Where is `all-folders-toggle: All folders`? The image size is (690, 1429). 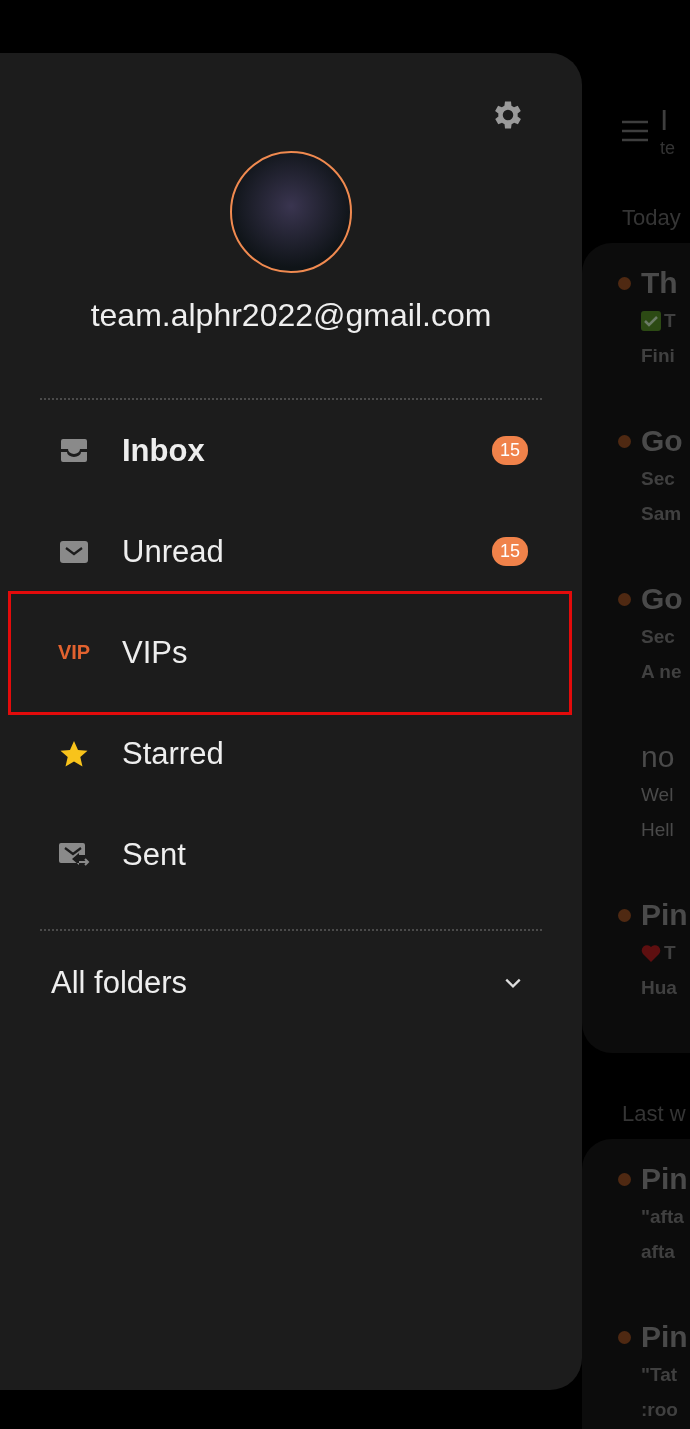
all-folders-toggle: All folders is located at coordinates (291, 983).